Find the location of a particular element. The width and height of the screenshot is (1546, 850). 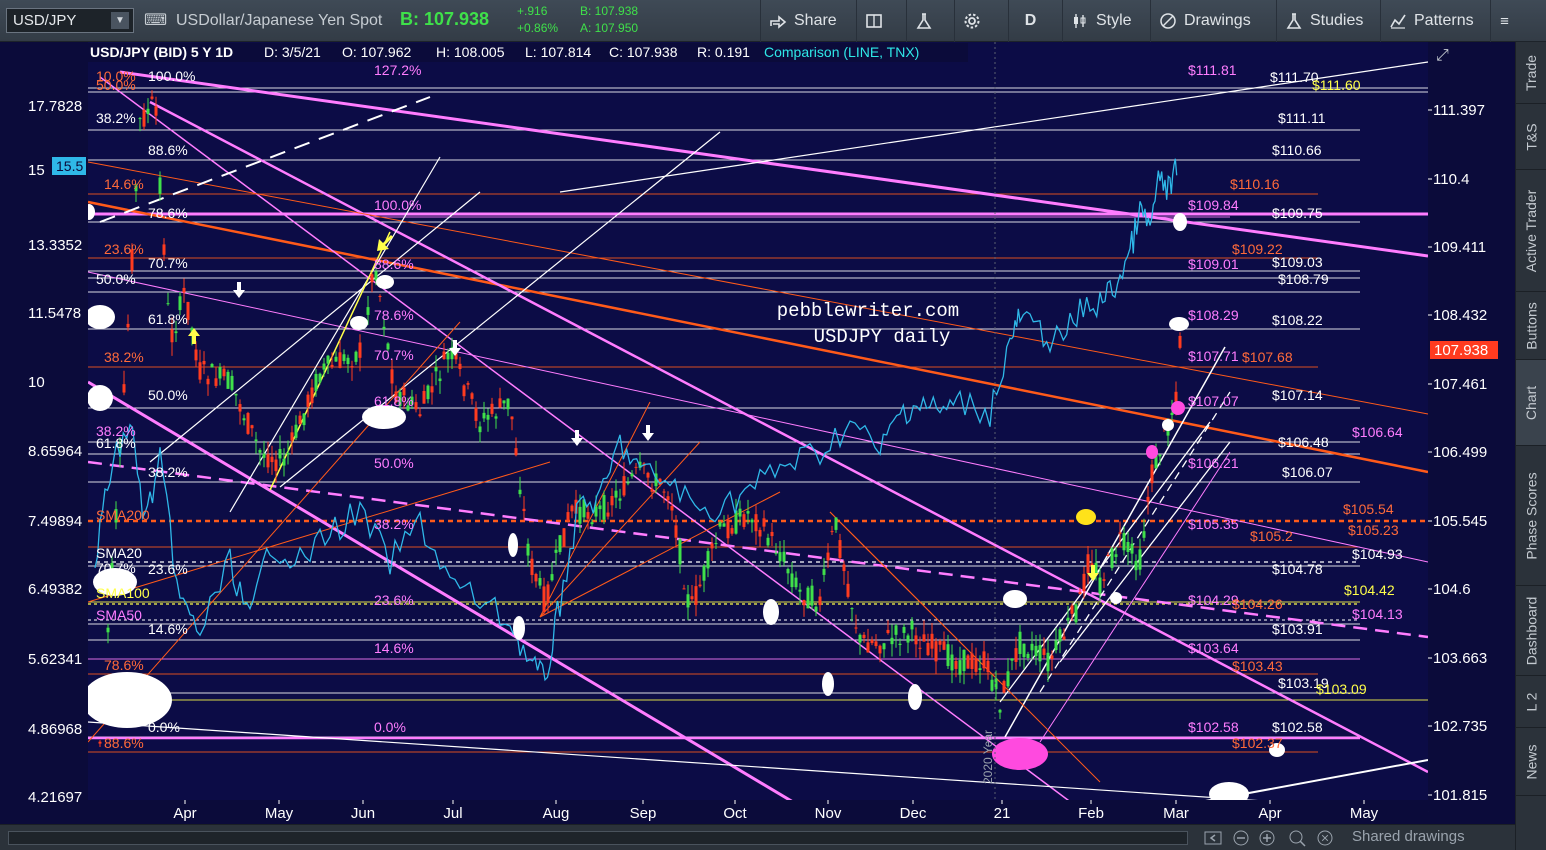

comparison-label: Comparison (LINE, TNX) is located at coordinates (841, 52).